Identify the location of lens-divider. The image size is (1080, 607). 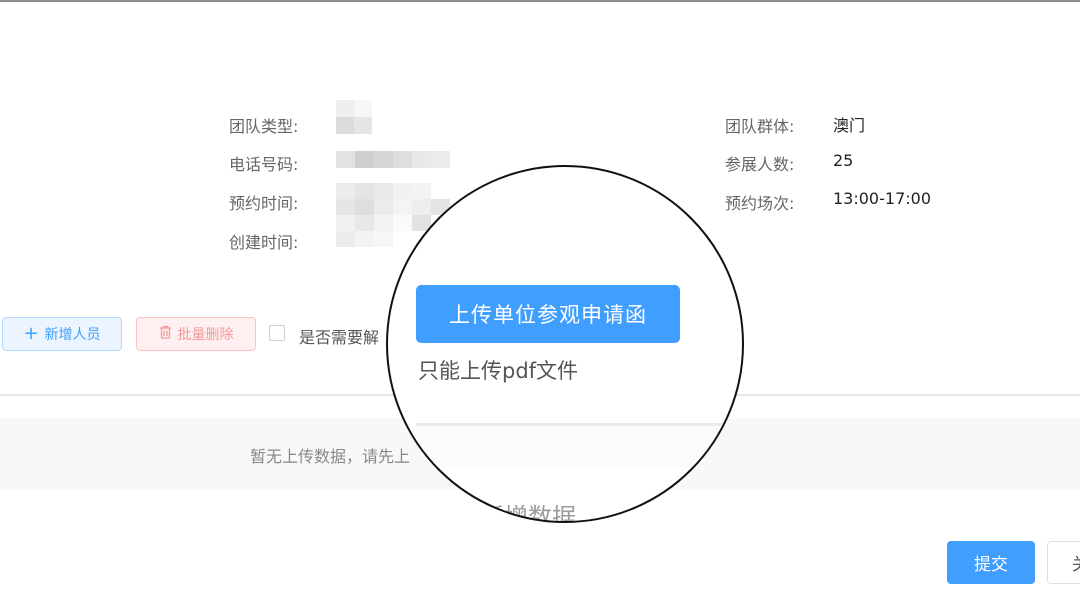
(576, 424).